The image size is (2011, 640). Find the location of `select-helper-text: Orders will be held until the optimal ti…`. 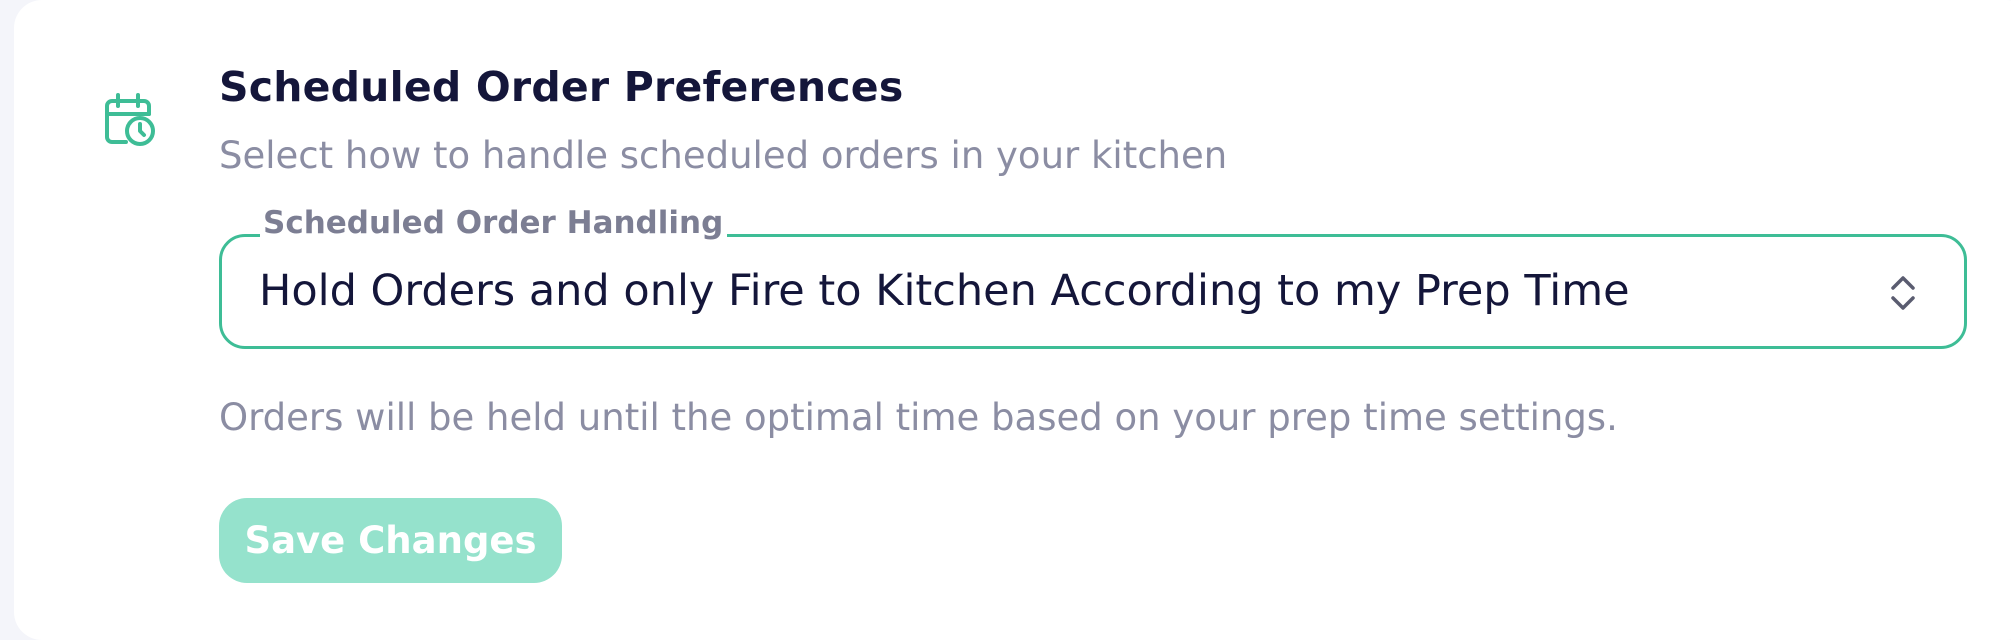

select-helper-text: Orders will be held until the optimal ti… is located at coordinates (918, 417).